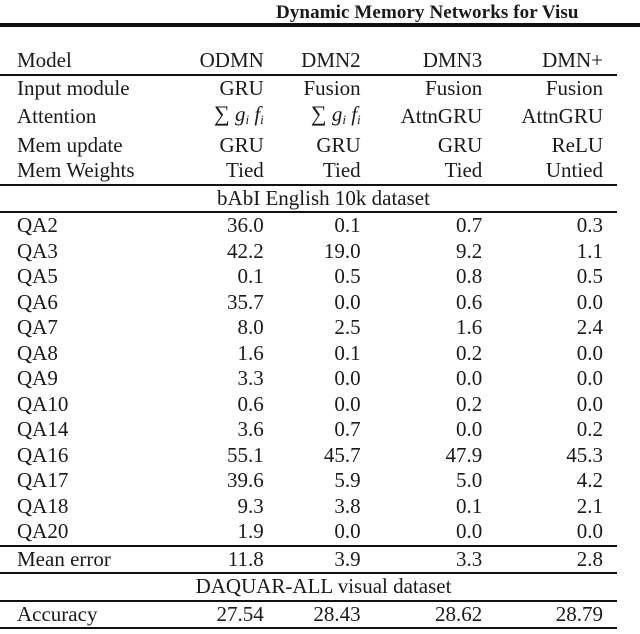 The image size is (640, 634). I want to click on config-row-input-module: Input module GRU Fusion Fusion Fusion, so click(308, 87).